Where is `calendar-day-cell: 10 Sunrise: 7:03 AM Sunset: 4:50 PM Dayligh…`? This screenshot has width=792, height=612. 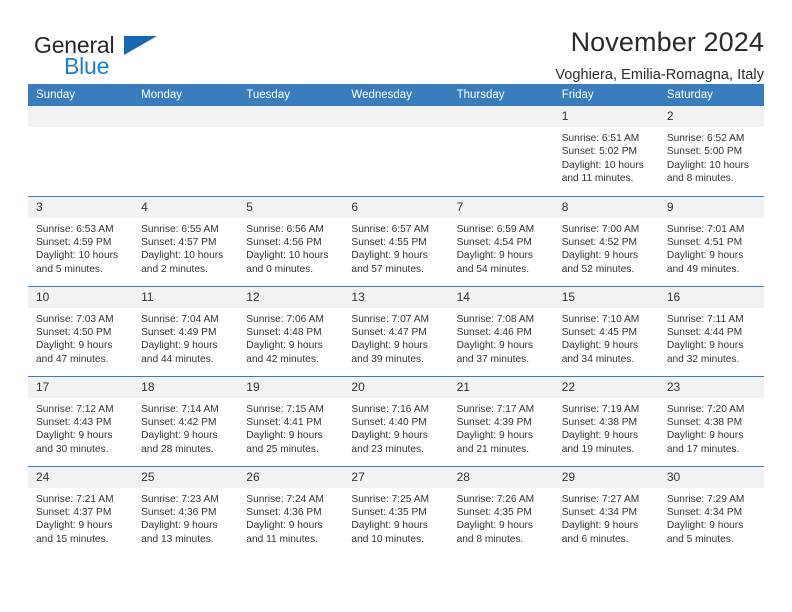
calendar-day-cell: 10 Sunrise: 7:03 AM Sunset: 4:50 PM Dayligh… is located at coordinates (81, 330).